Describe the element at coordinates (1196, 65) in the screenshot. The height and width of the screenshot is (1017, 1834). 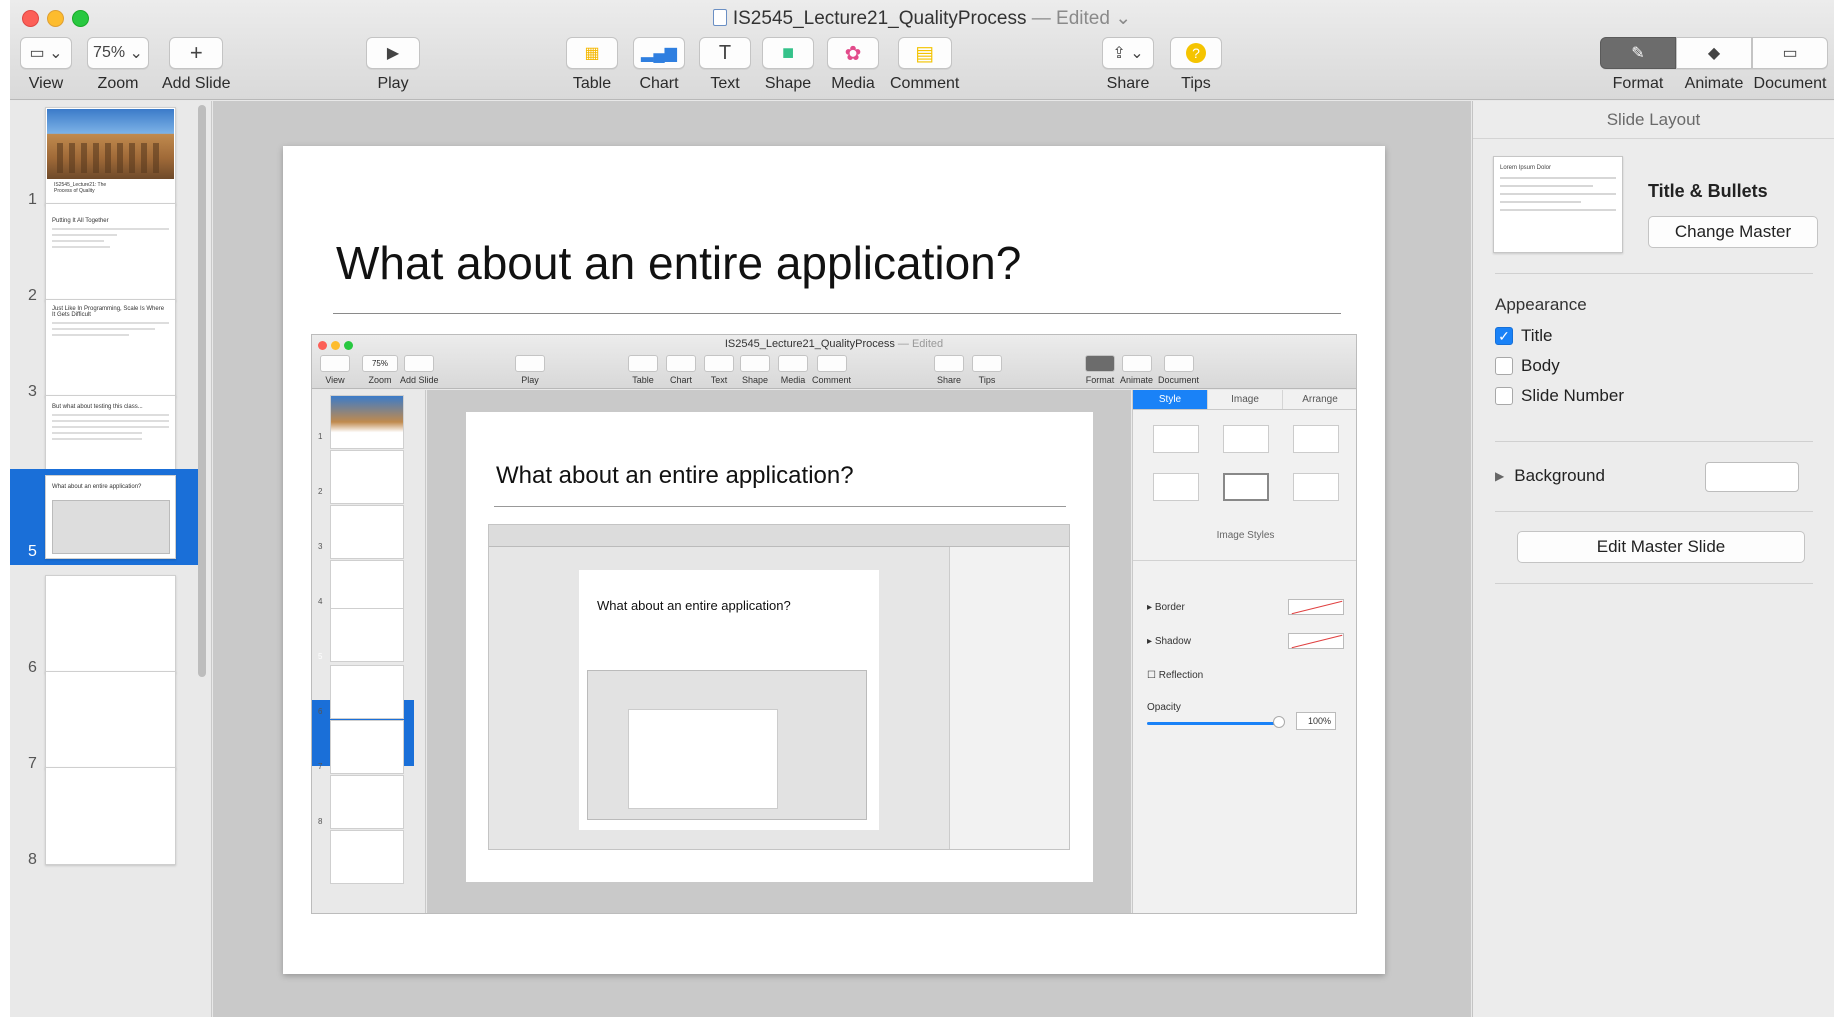
I see `tips-button: ? Tips` at that location.